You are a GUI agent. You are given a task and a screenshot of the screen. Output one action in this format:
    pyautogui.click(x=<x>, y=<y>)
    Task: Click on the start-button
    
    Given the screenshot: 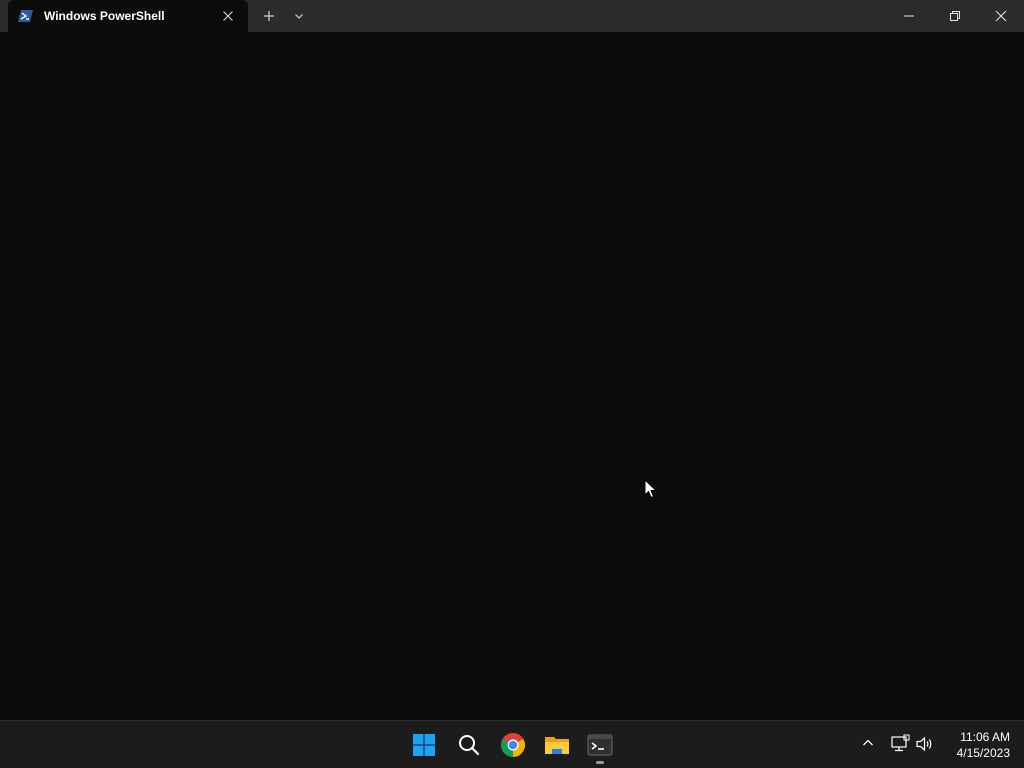 What is the action you would take?
    pyautogui.click(x=424, y=745)
    